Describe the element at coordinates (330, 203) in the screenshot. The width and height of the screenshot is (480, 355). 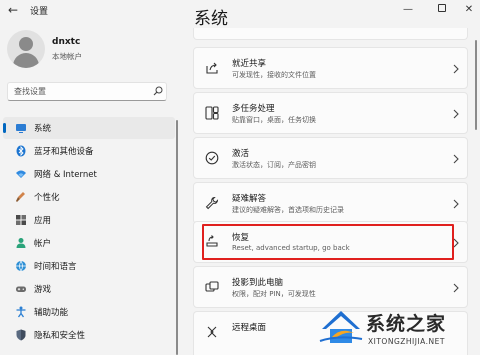
I see `settings-card-troubleshoot: 疑难解答 建议的疑难解答，首选项和历史记录` at that location.